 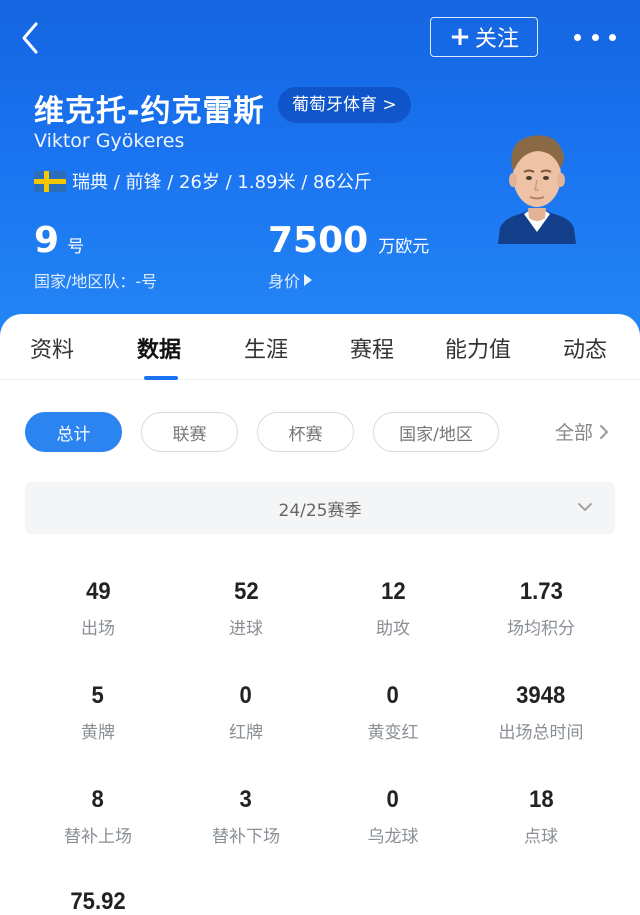 I want to click on stat-partial: 75.92, so click(x=98, y=901).